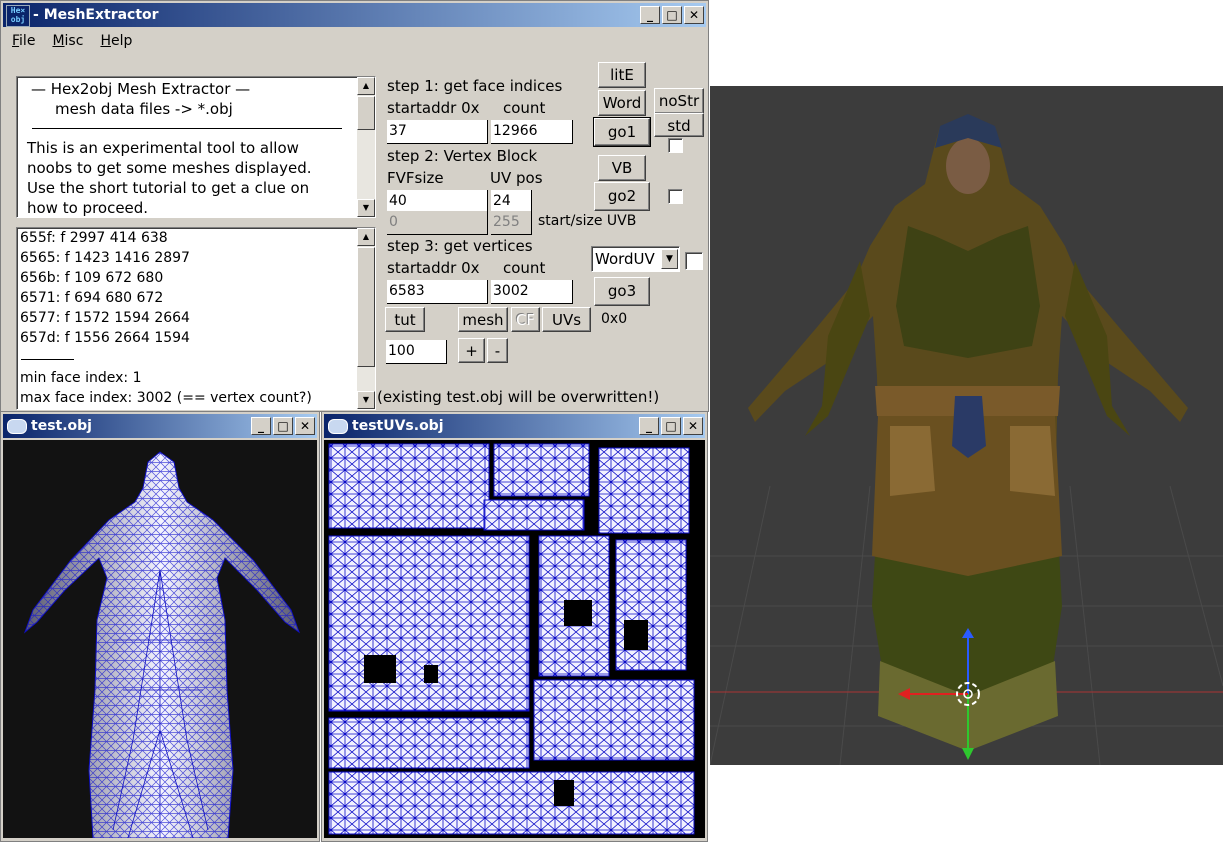 This screenshot has height=842, width=1223. Describe the element at coordinates (144, 109) in the screenshot. I see `info-heading2: mesh data files -> *.obj` at that location.